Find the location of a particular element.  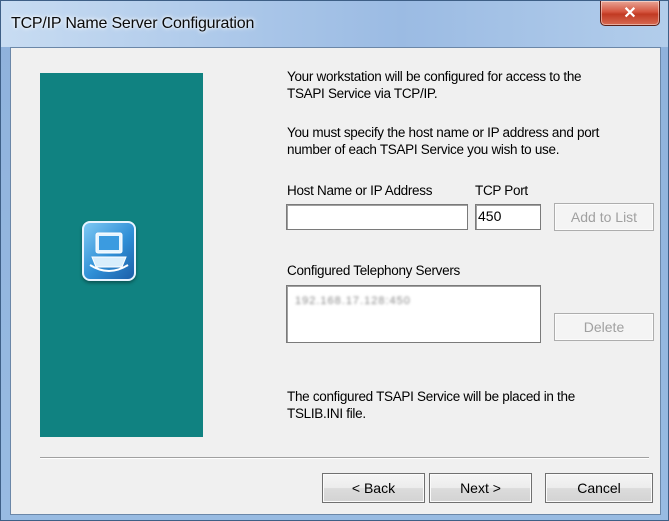

cancel-label: Cancel is located at coordinates (599, 488).